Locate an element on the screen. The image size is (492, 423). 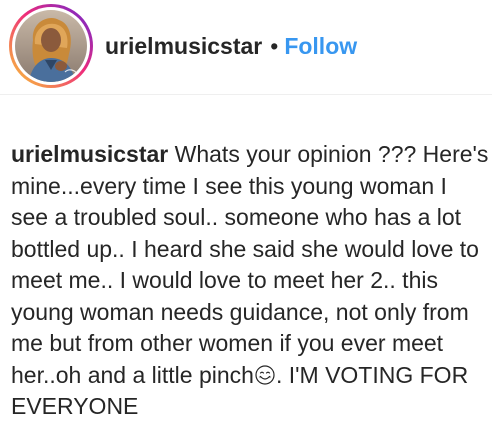
follow-button: Follow is located at coordinates (320, 46).